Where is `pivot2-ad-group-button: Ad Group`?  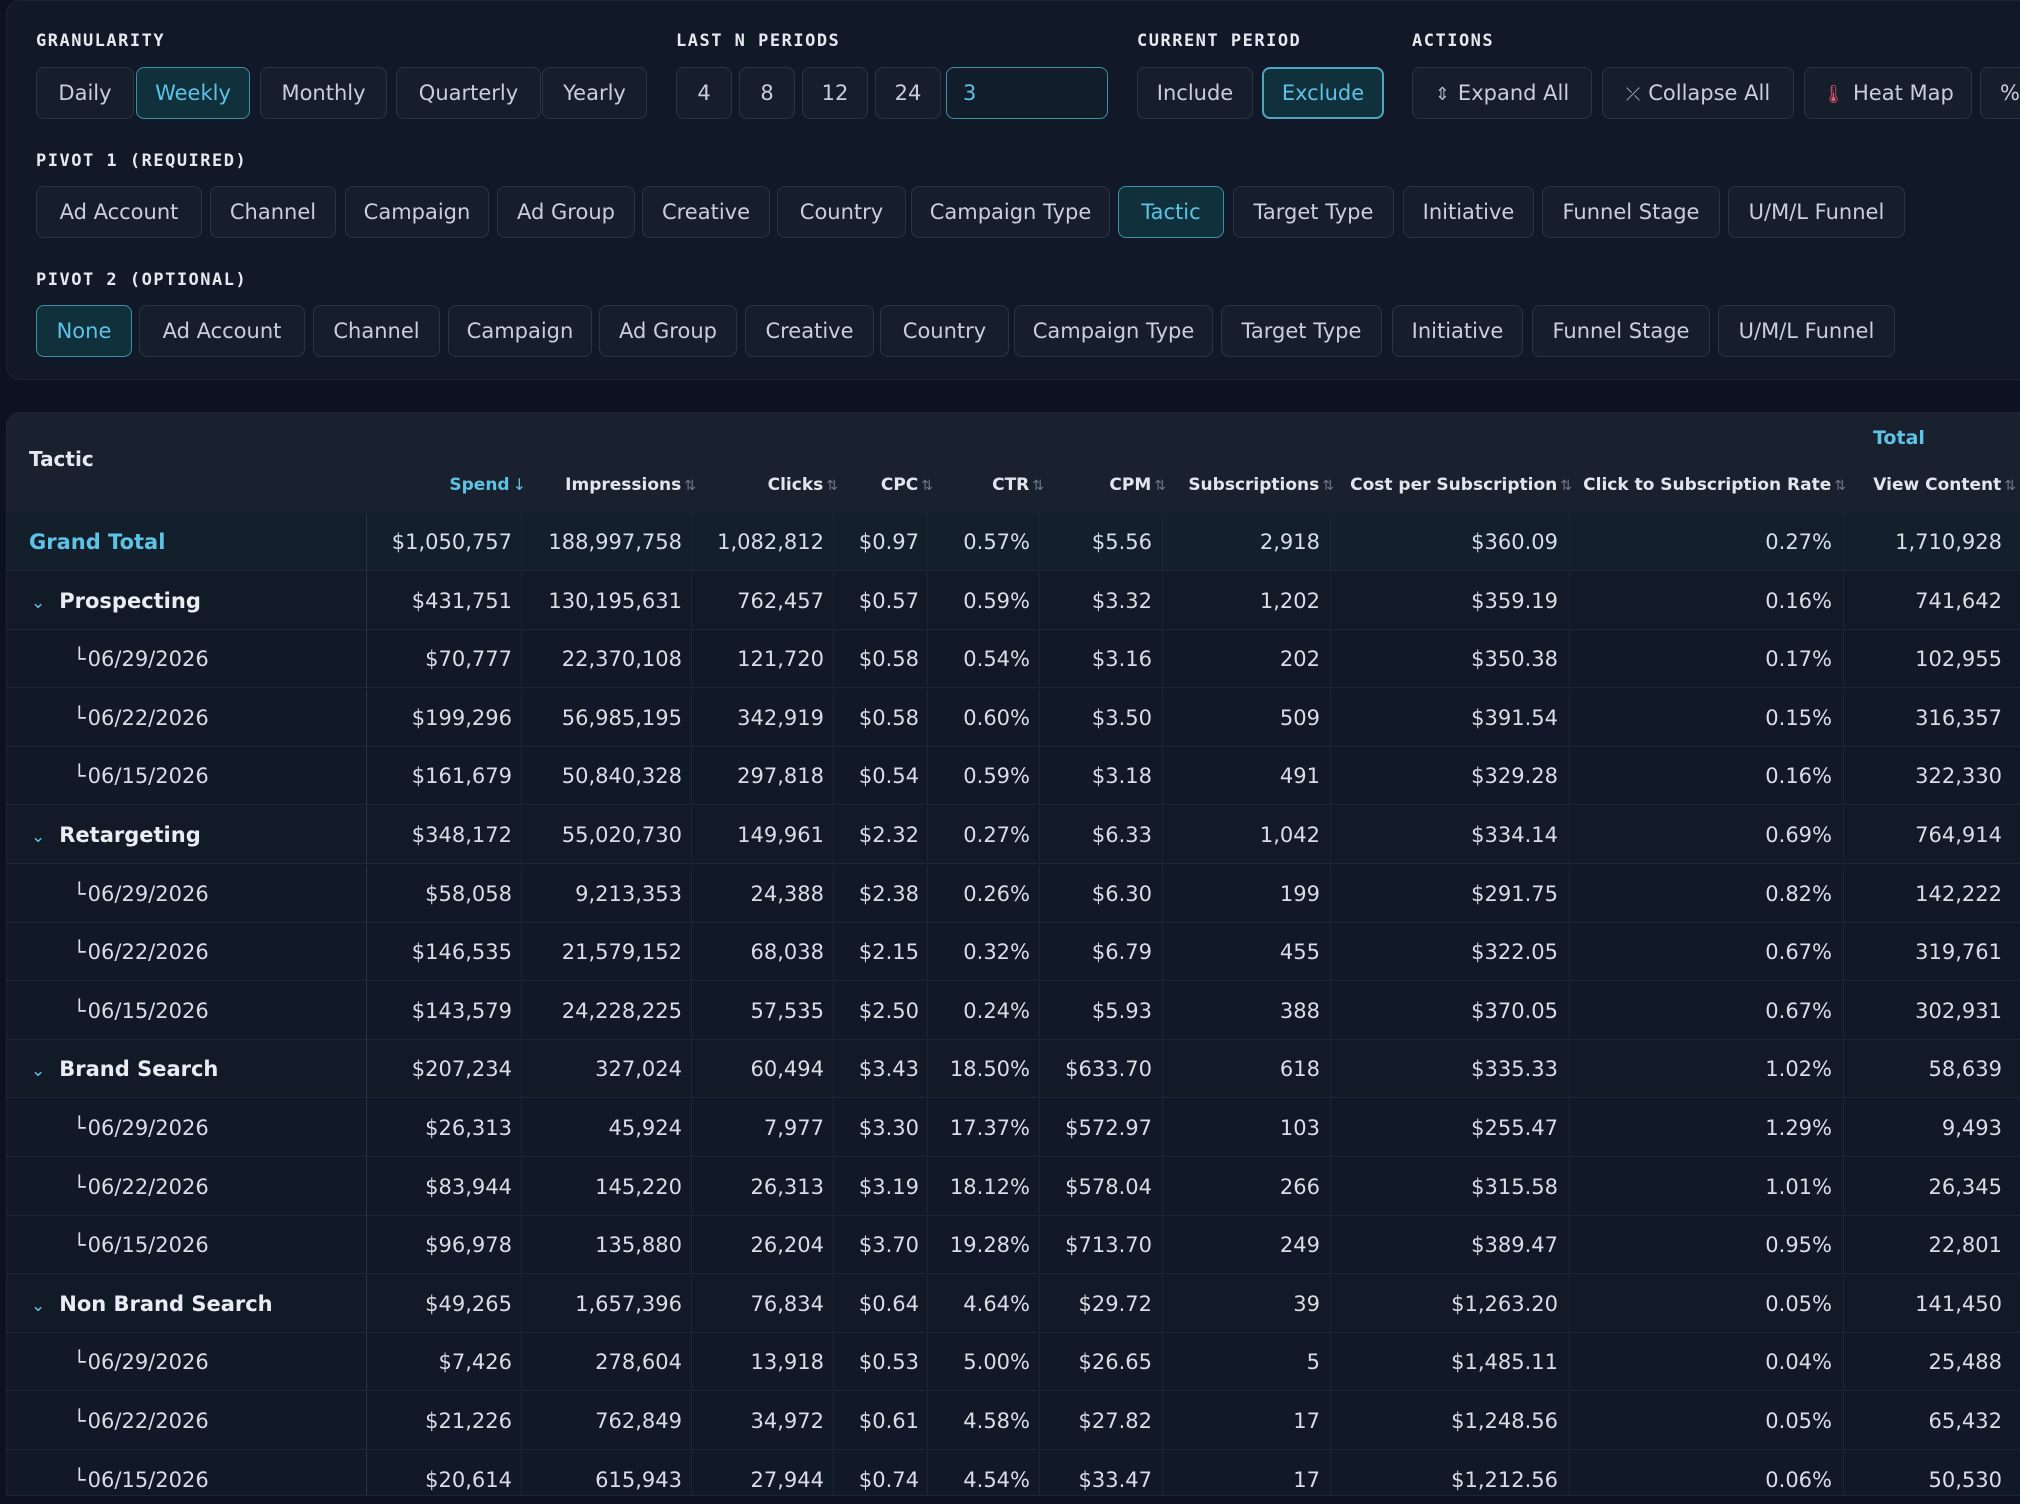 pivot2-ad-group-button: Ad Group is located at coordinates (668, 331).